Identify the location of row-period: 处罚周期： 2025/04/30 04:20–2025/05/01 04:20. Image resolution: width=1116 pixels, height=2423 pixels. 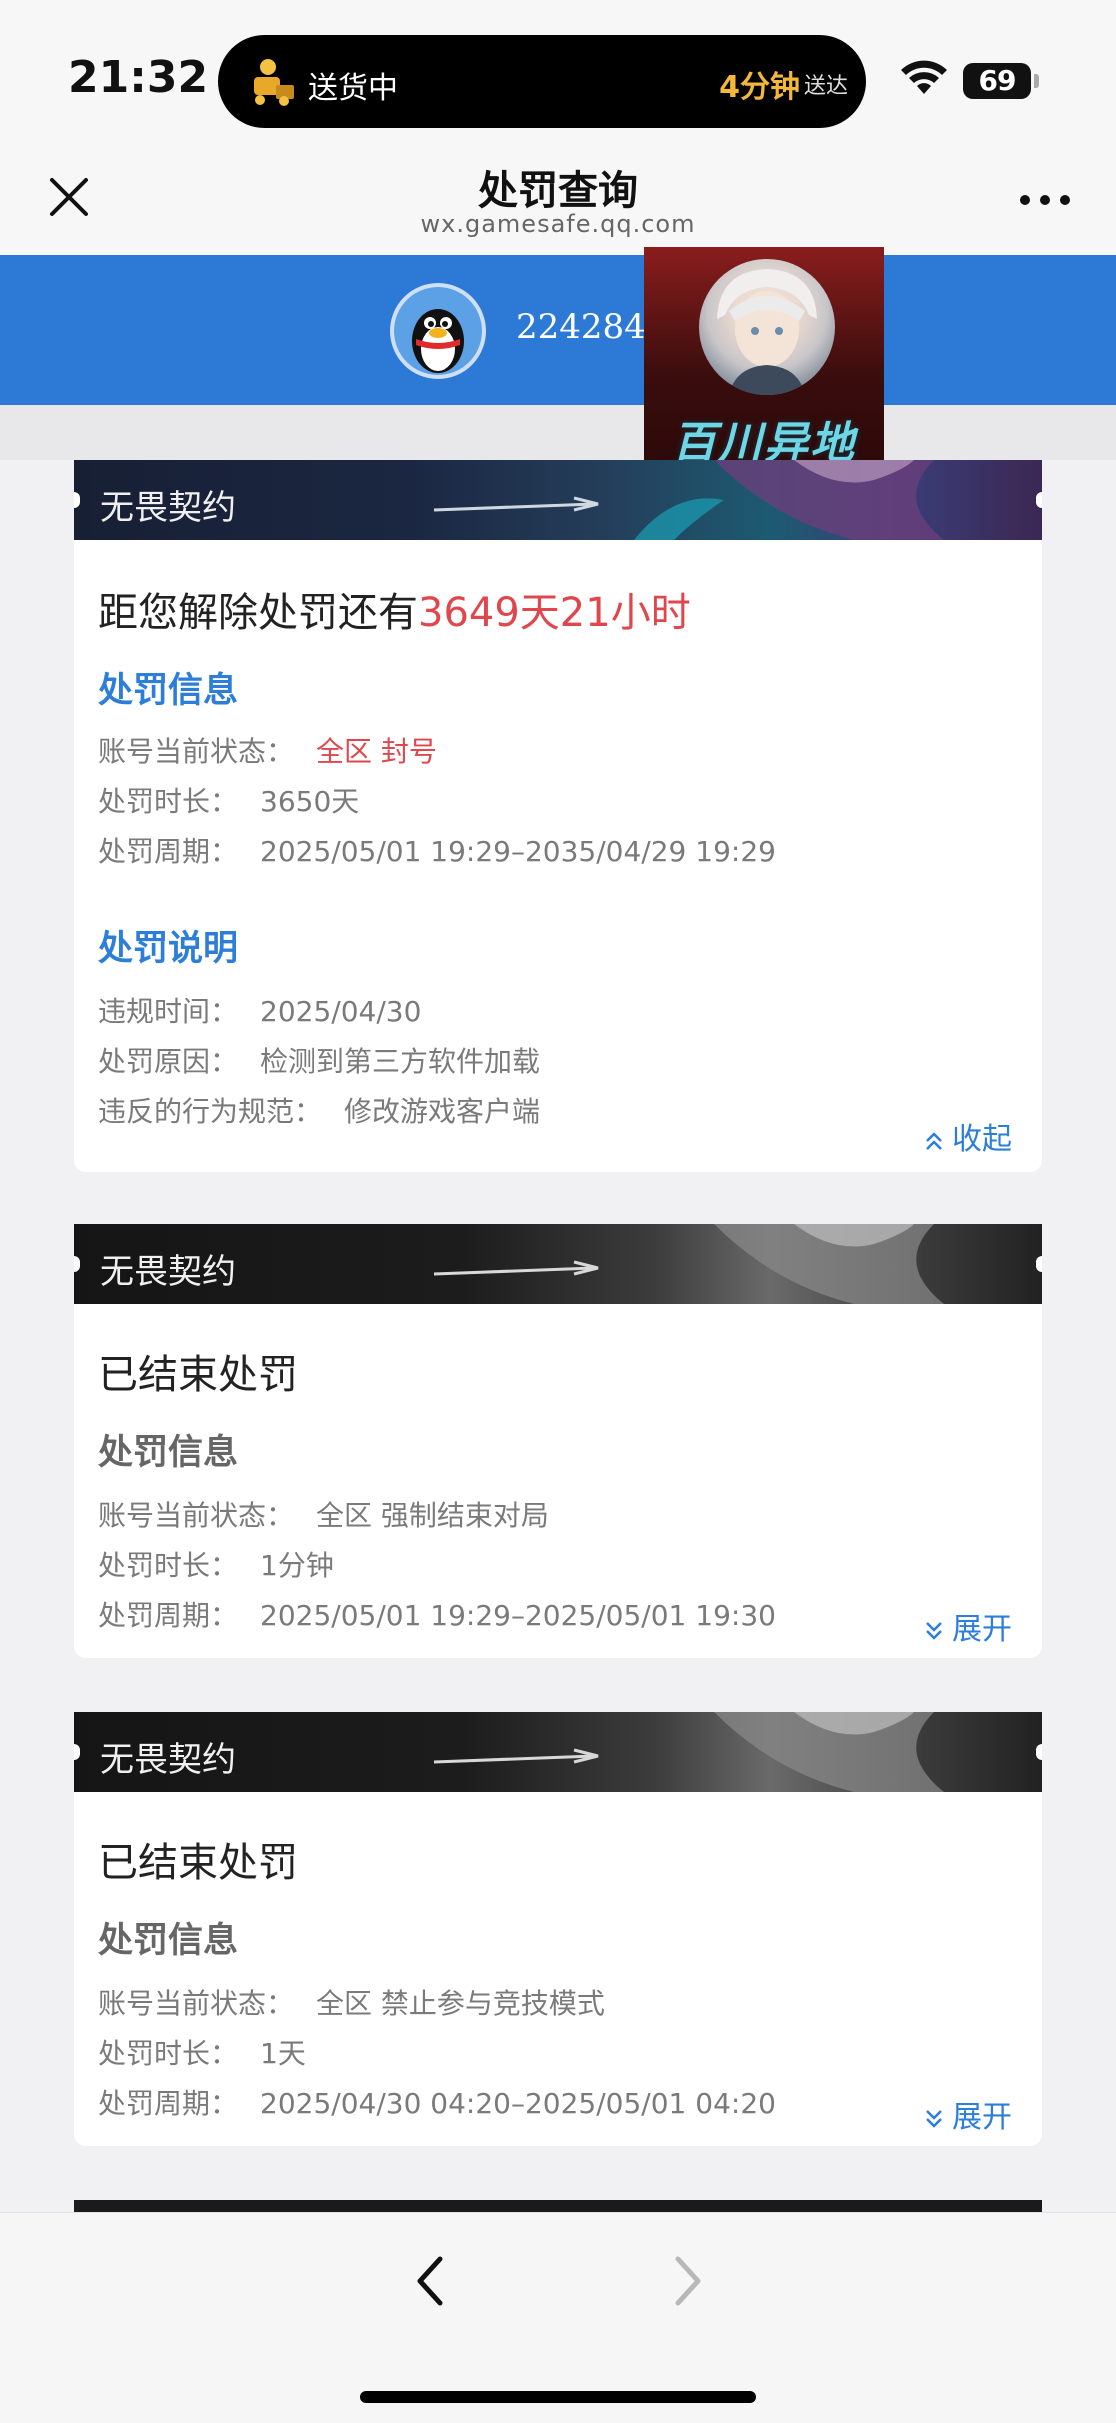
(437, 2102).